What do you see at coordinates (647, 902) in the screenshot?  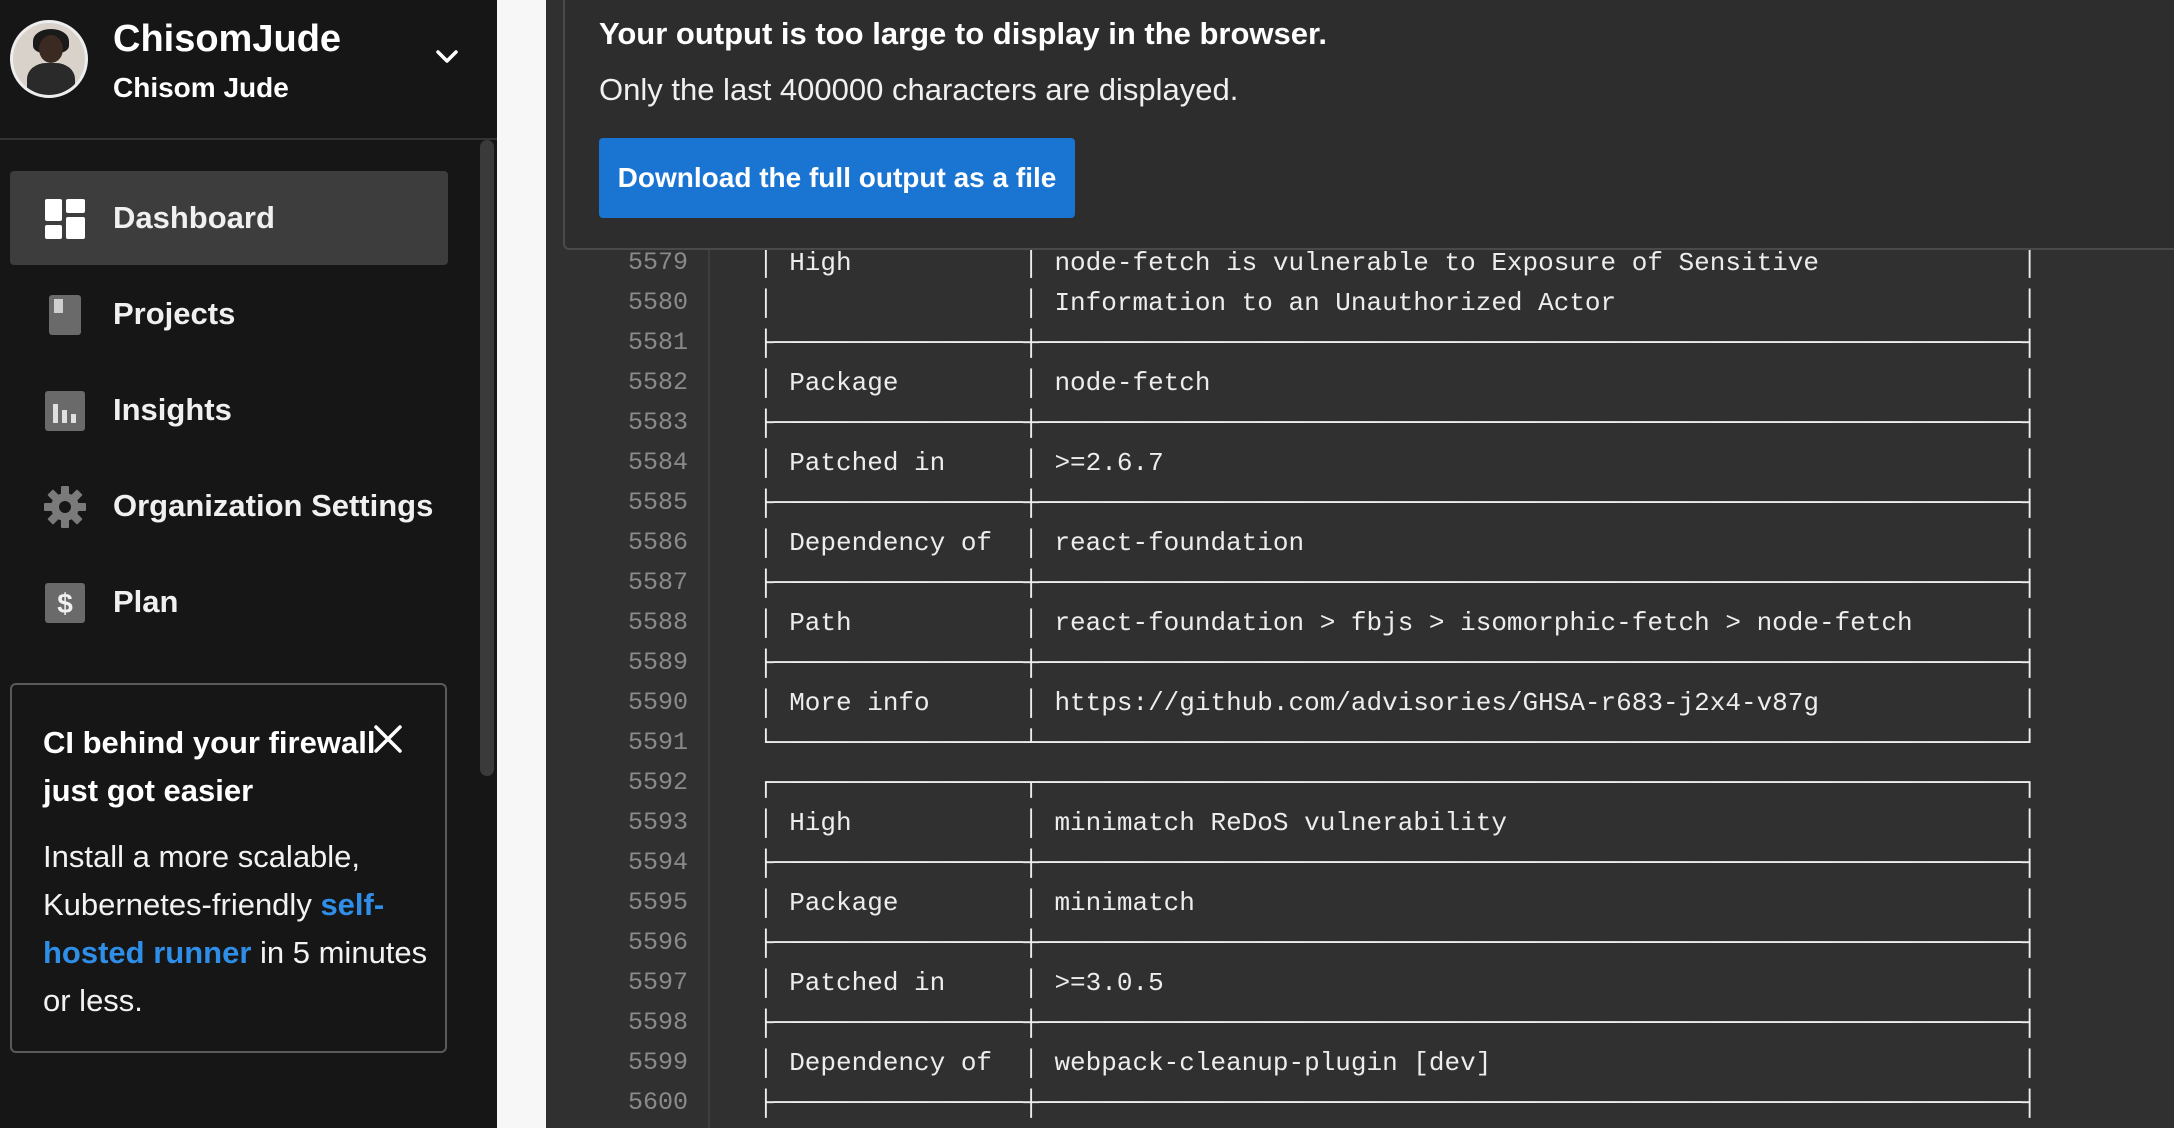 I see `line-number: 5595` at bounding box center [647, 902].